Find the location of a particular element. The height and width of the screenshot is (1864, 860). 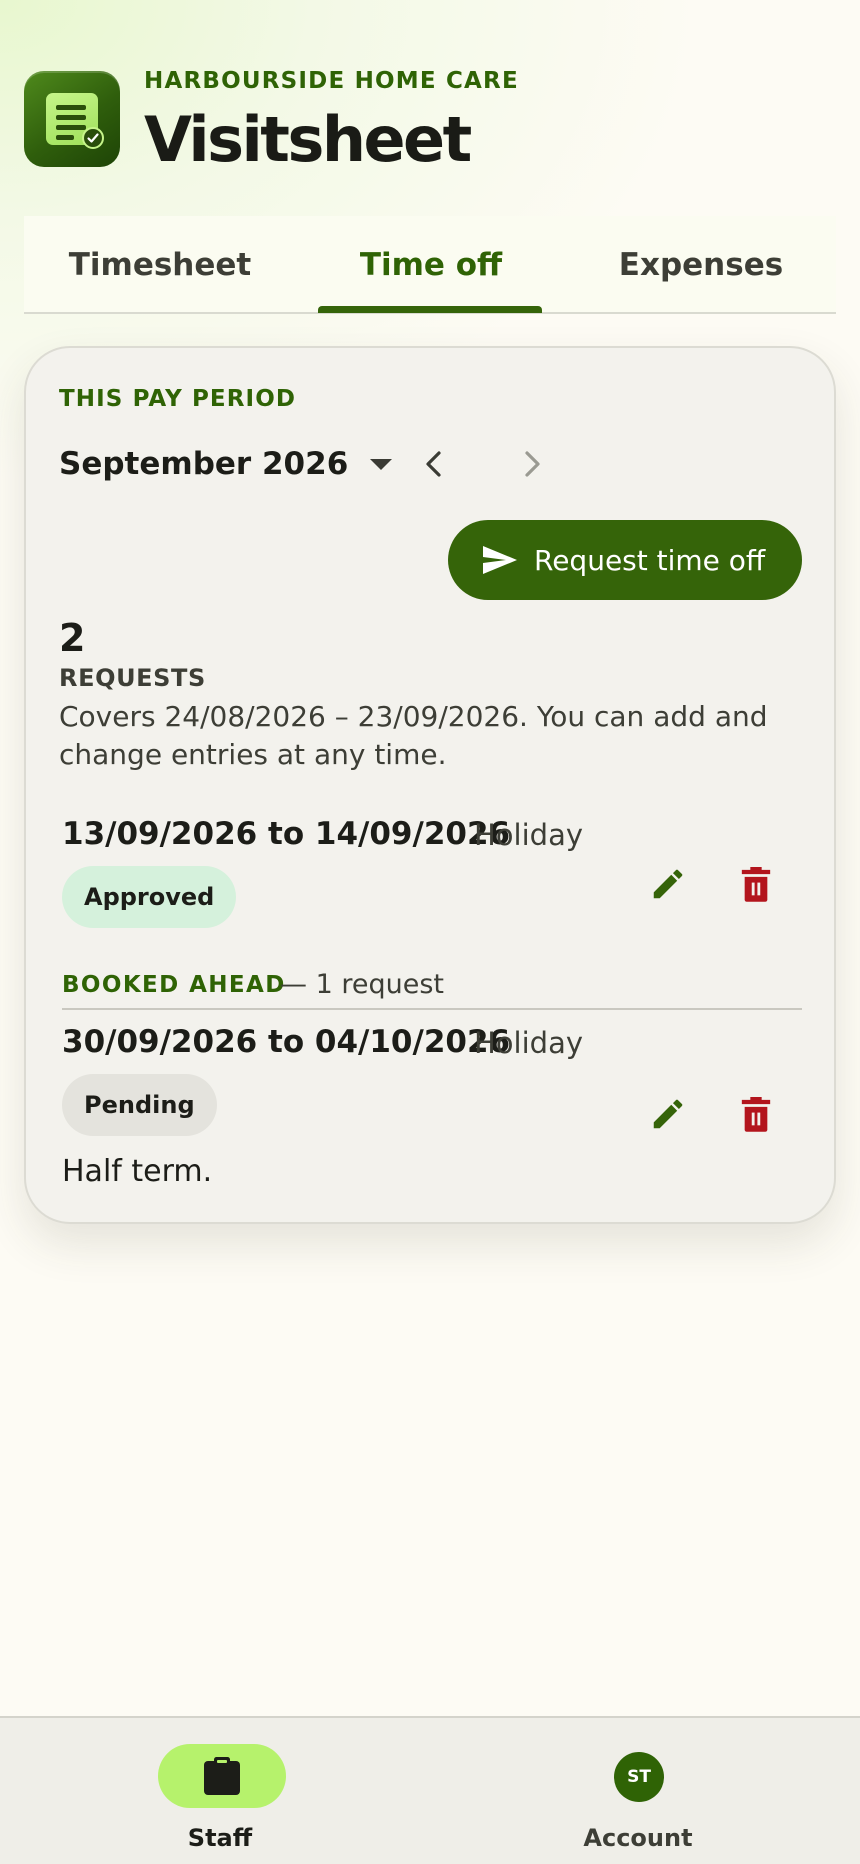

nav-staff-label: Staff is located at coordinates (220, 1838).